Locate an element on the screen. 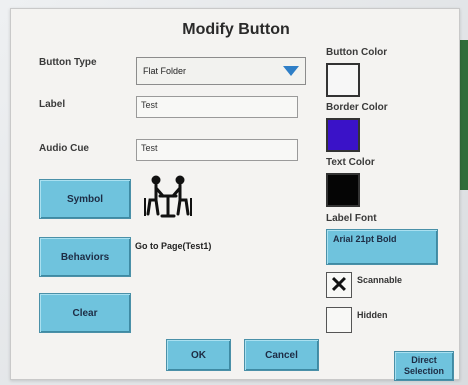  text-color-swatch is located at coordinates (343, 190).